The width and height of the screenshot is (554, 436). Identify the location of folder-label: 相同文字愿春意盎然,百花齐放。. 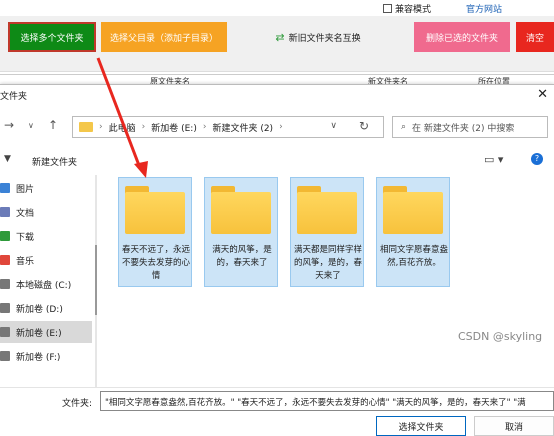
(413, 256).